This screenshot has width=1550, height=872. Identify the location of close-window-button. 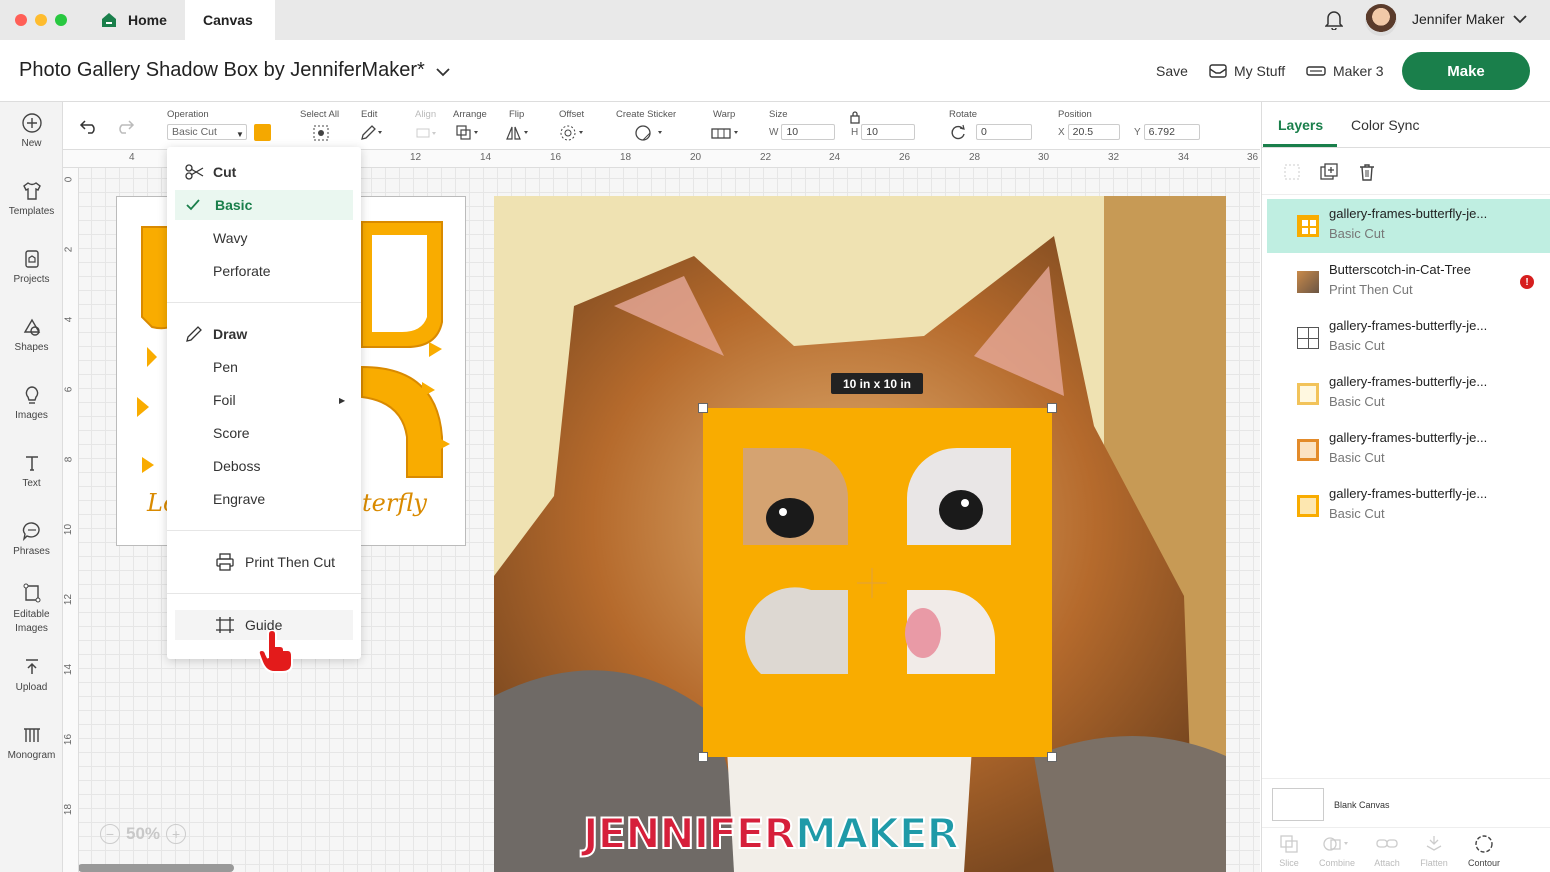
(21, 20).